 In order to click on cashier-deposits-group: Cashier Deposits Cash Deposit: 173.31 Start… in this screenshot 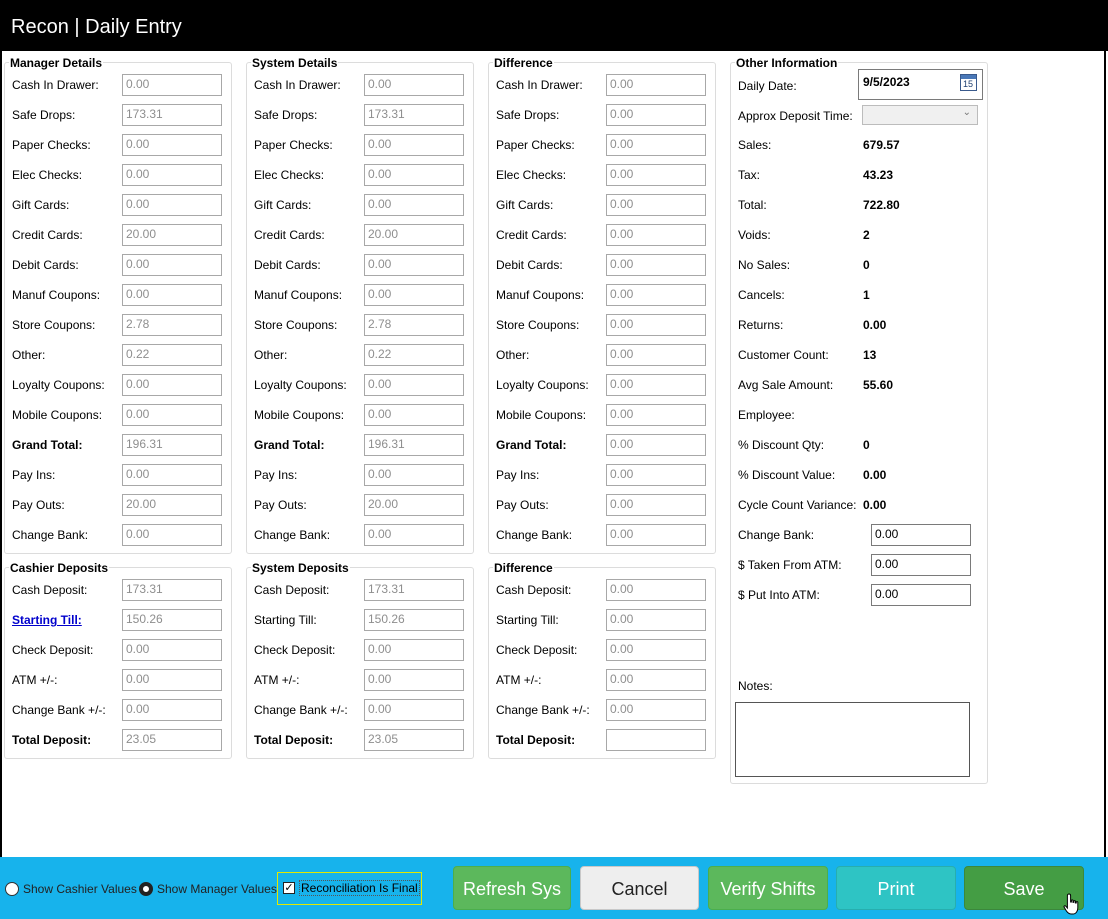, I will do `click(118, 660)`.